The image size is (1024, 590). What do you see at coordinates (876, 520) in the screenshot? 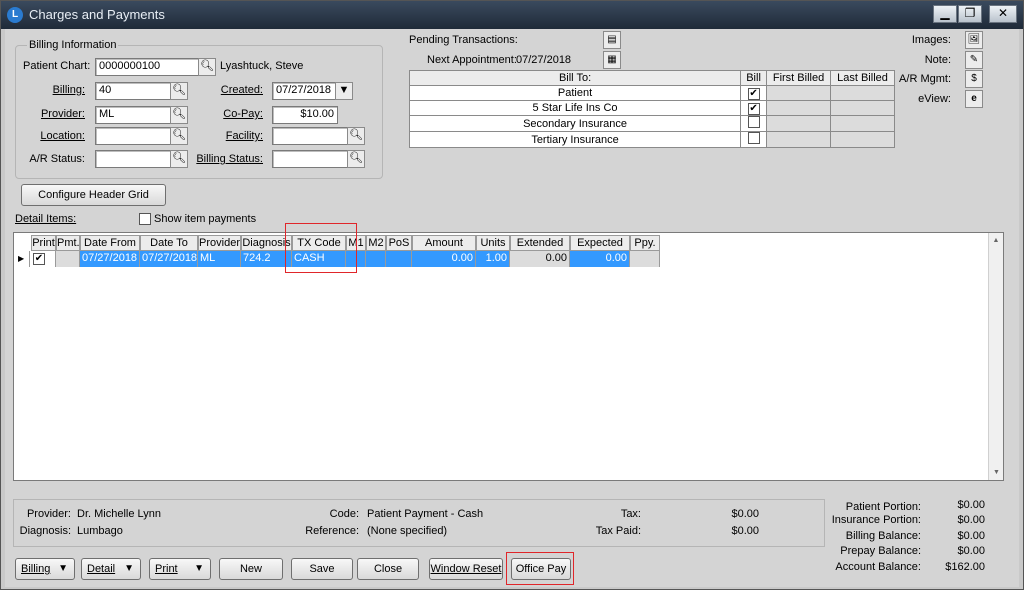
I see `insurance-portion-label: Insurance Portion:` at bounding box center [876, 520].